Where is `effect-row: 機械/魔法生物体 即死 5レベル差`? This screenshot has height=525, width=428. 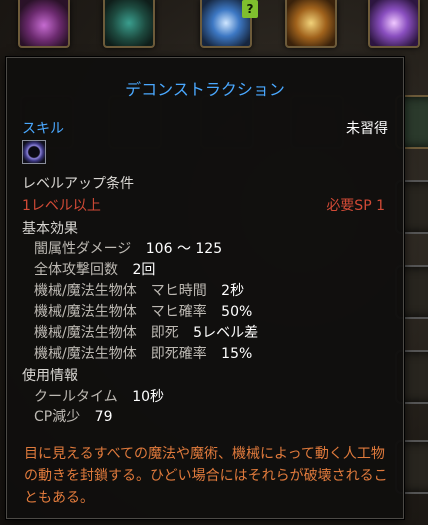 effect-row: 機械/魔法生物体 即死 5レベル差 is located at coordinates (146, 332).